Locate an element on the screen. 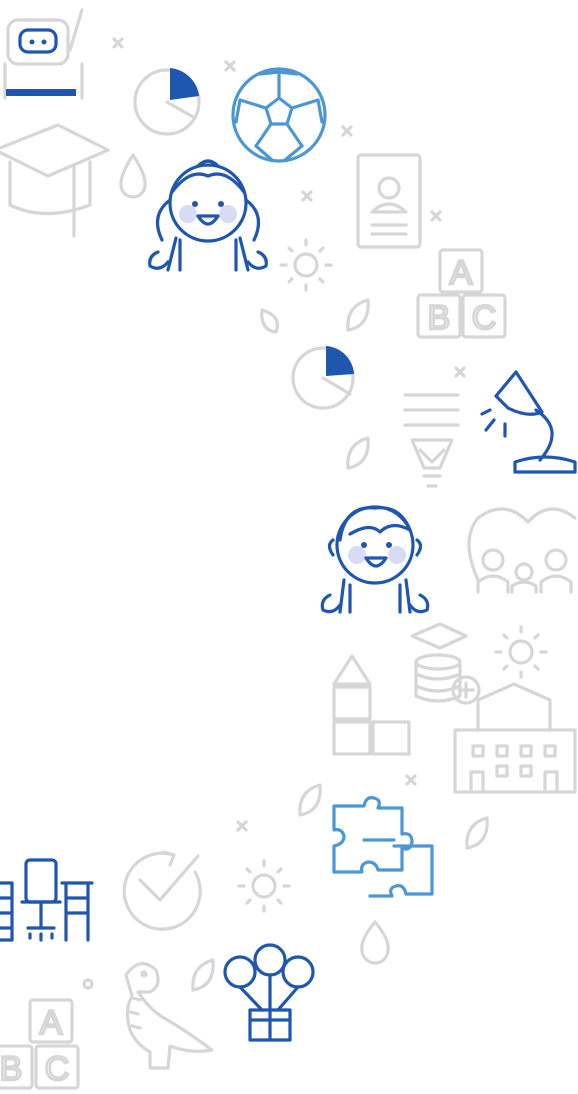 The height and width of the screenshot is (1094, 578). balloons-gift-icon is located at coordinates (269, 992).